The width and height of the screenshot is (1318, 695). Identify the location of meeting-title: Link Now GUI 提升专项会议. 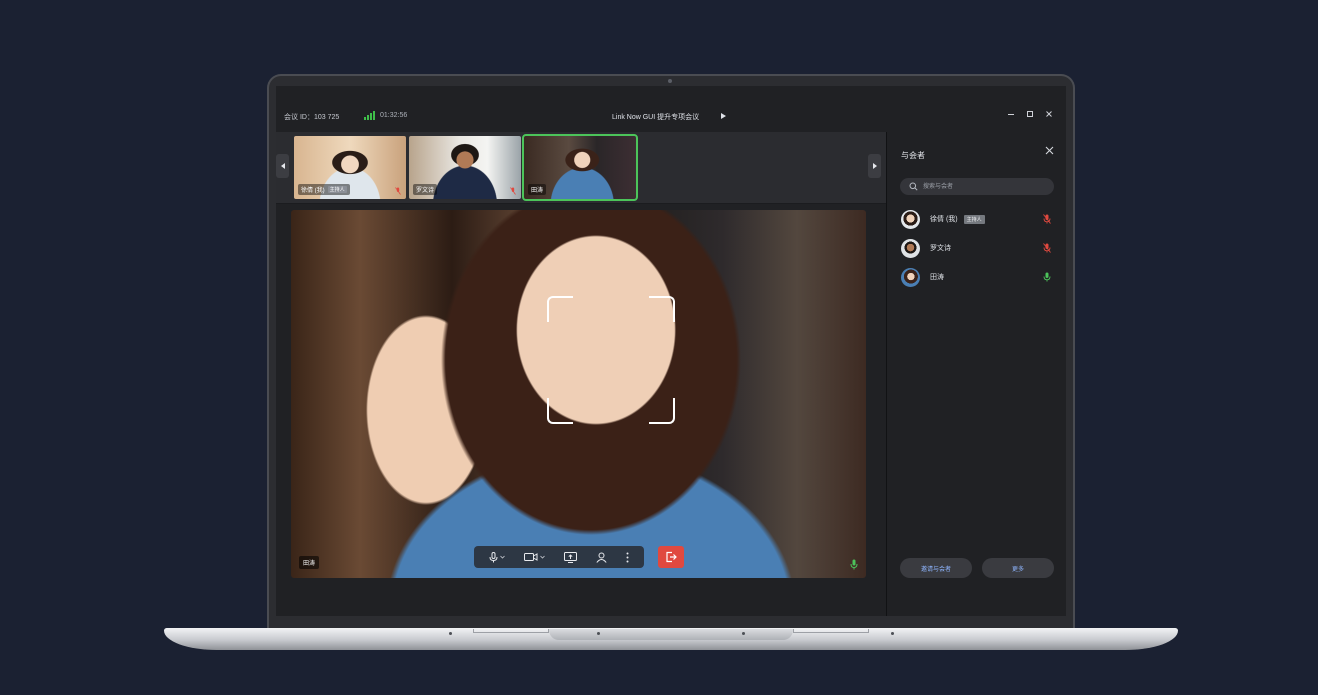
(656, 117).